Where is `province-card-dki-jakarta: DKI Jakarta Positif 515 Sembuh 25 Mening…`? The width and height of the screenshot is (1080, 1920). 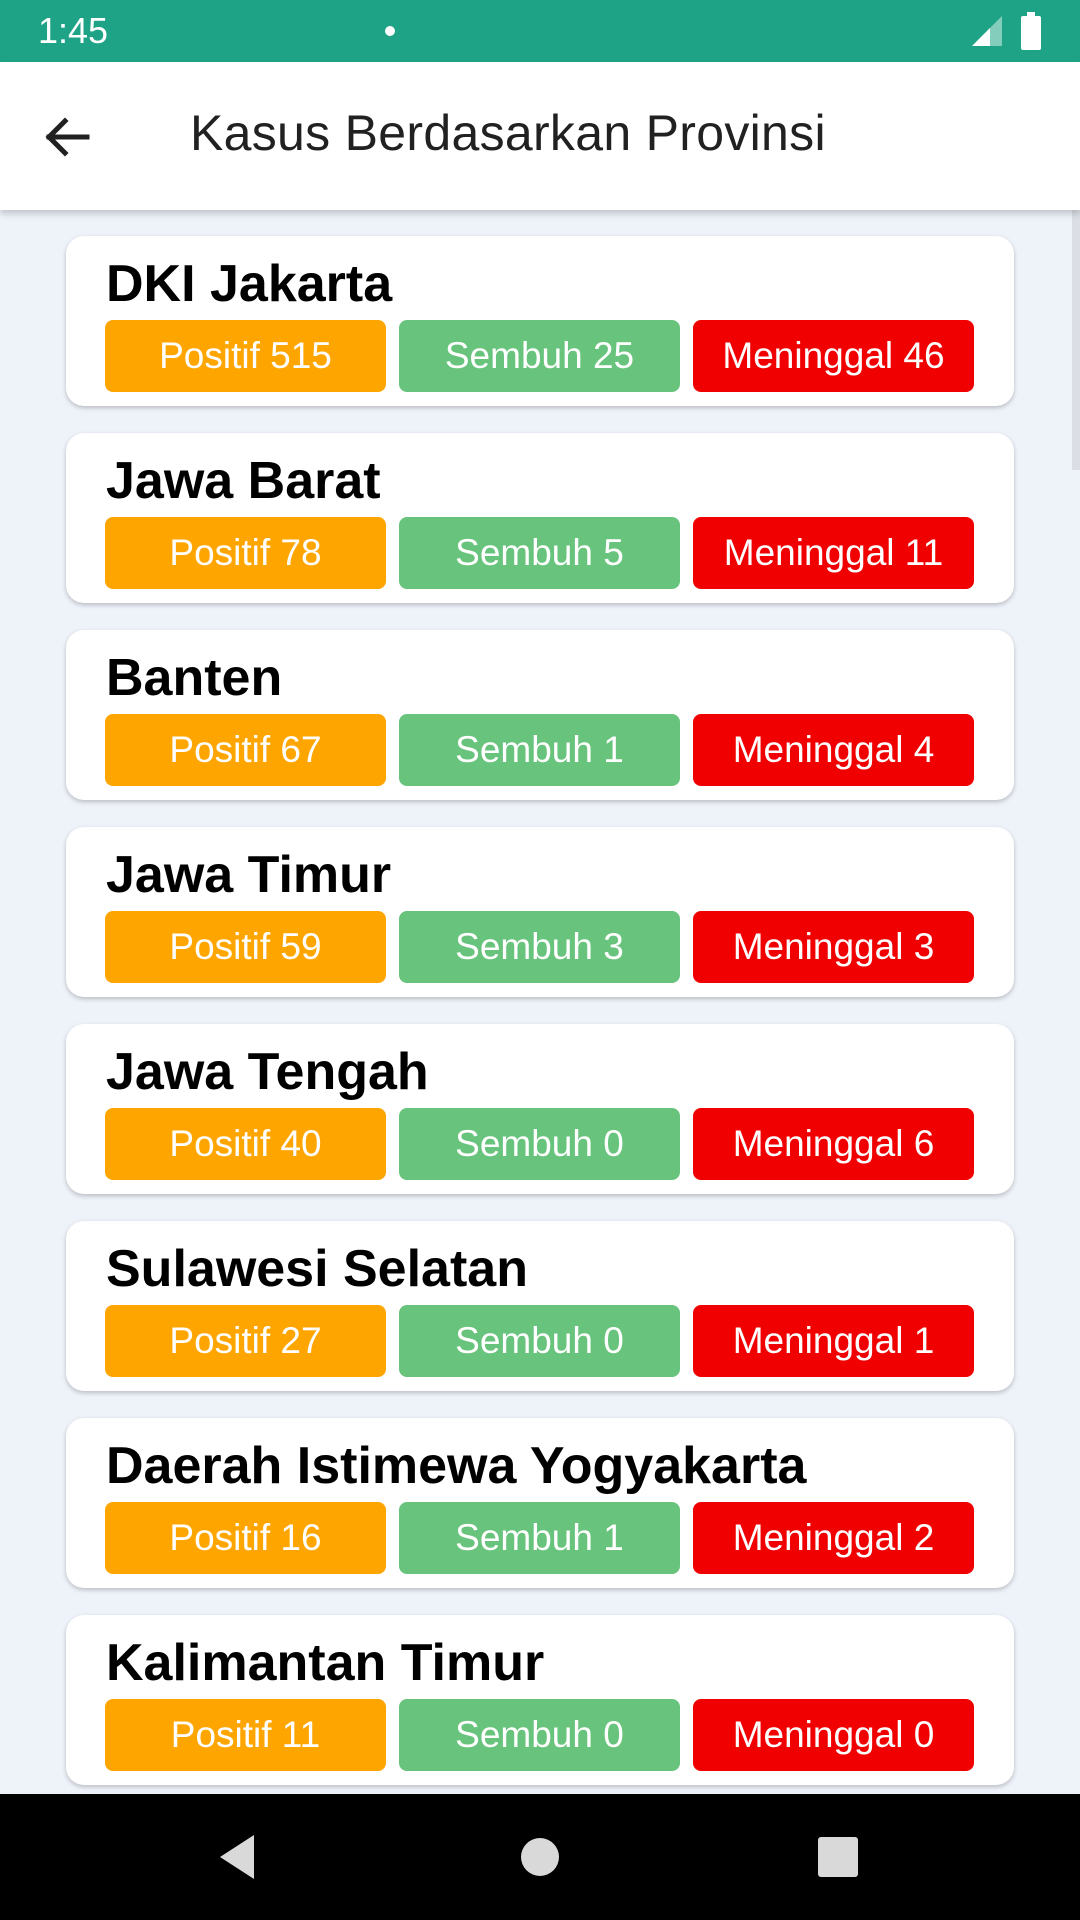
province-card-dki-jakarta: DKI Jakarta Positif 515 Sembuh 25 Mening… is located at coordinates (540, 321).